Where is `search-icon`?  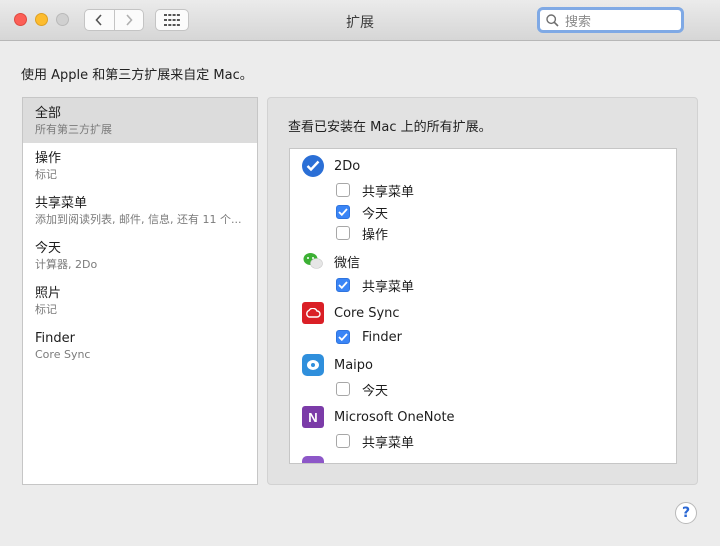 search-icon is located at coordinates (552, 20).